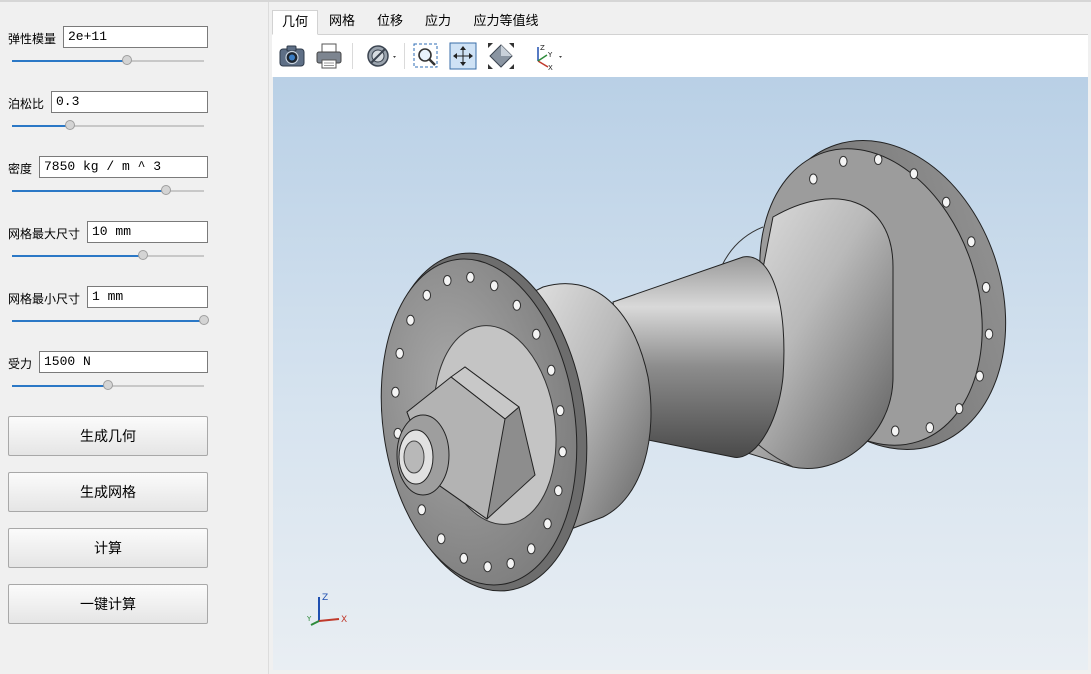 The width and height of the screenshot is (1091, 674). I want to click on force-slider, so click(108, 385).